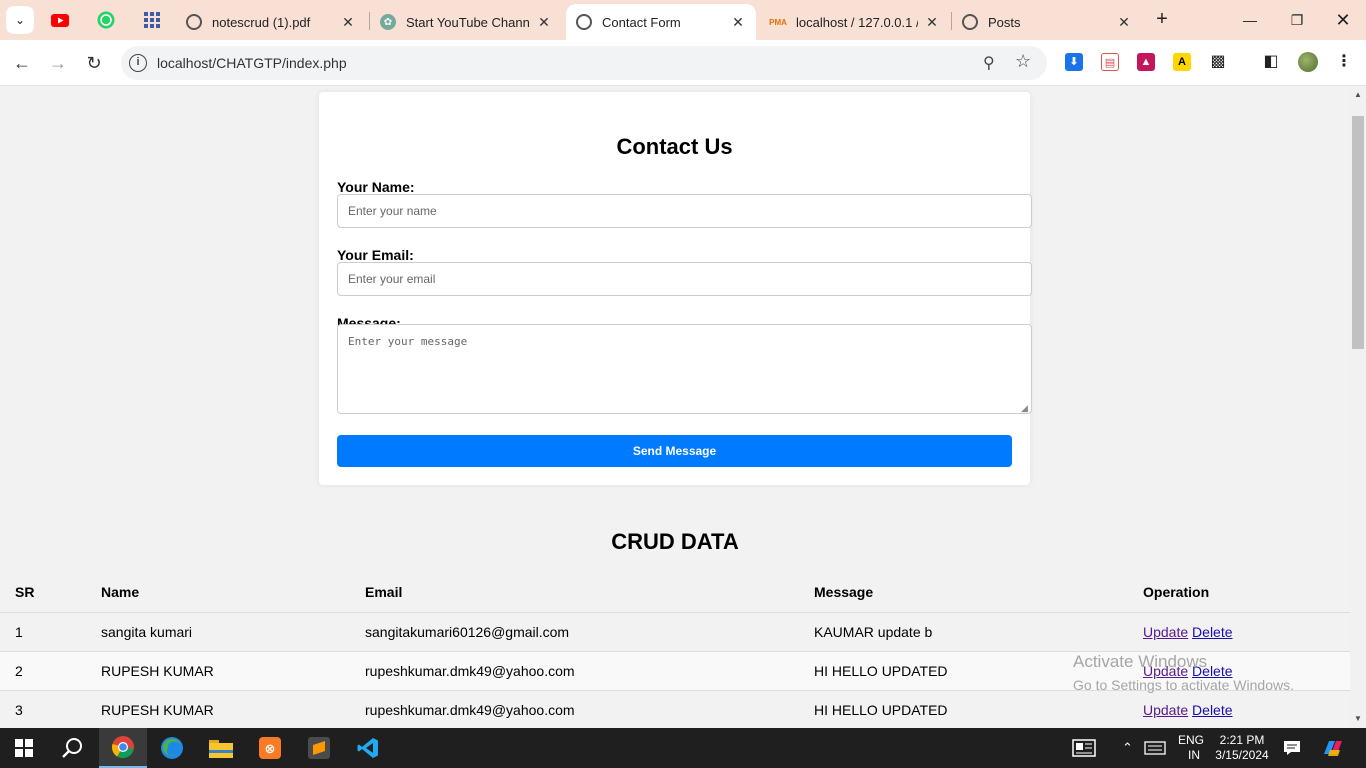 This screenshot has width=1366, height=768. Describe the element at coordinates (1146, 62) in the screenshot. I see `image-extension-icon: ▲` at that location.